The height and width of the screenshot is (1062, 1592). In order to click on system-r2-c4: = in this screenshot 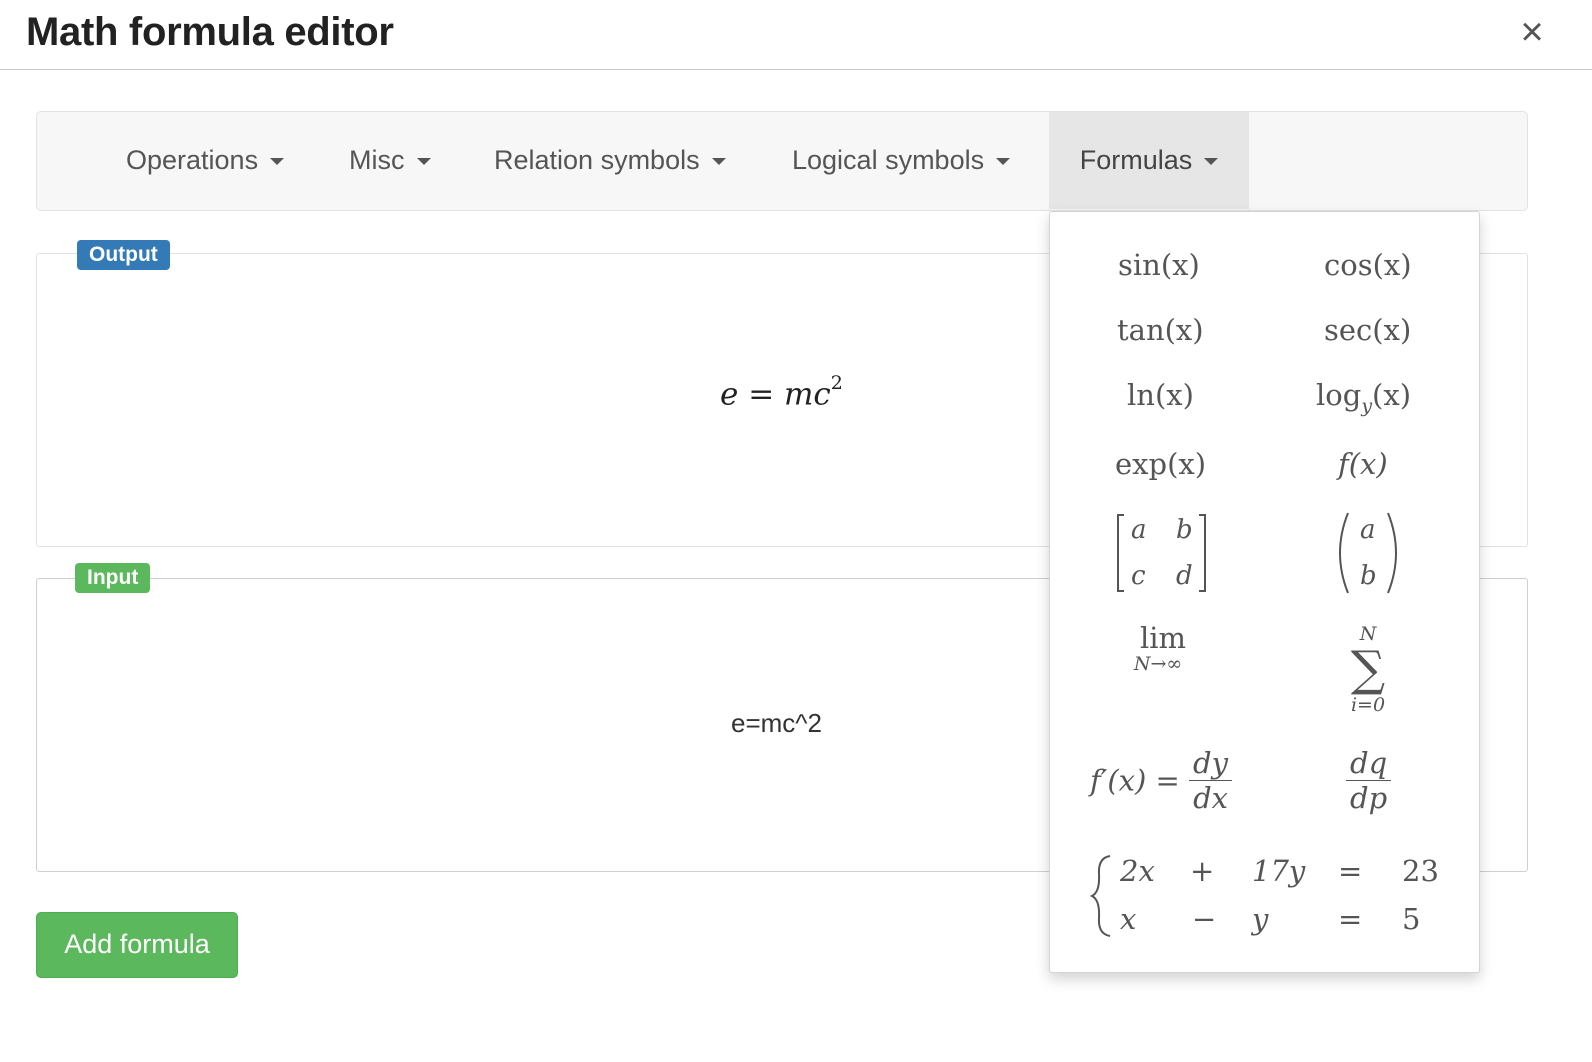, I will do `click(1350, 919)`.